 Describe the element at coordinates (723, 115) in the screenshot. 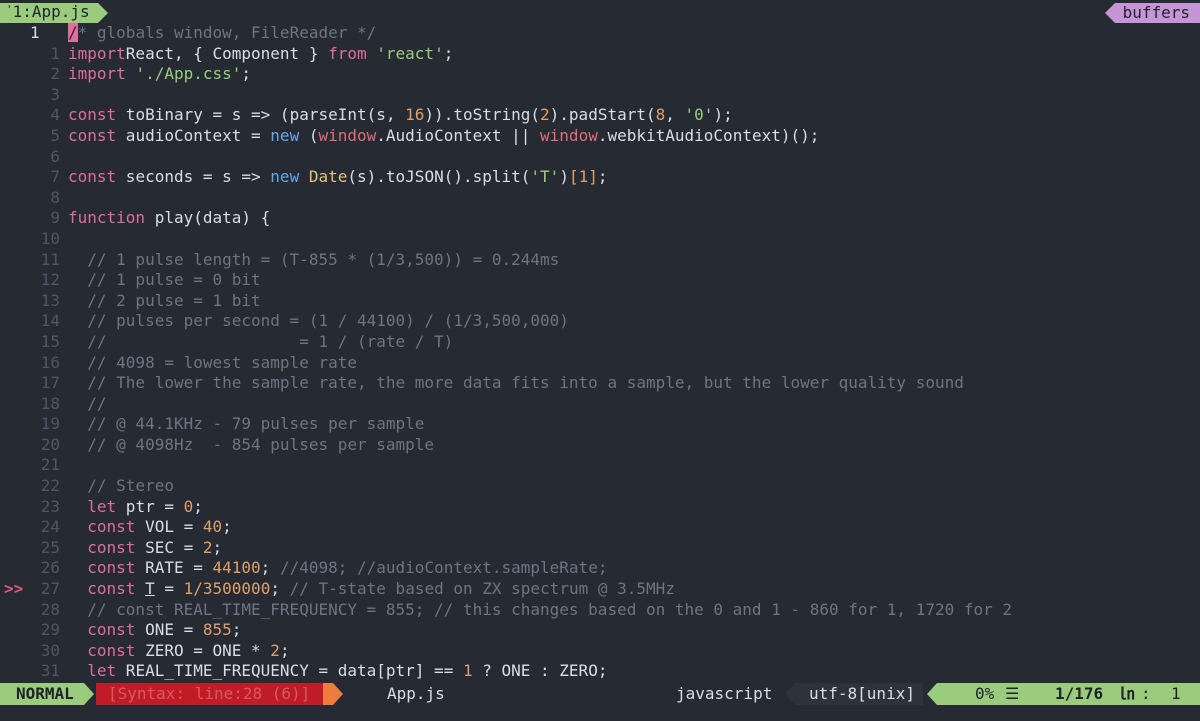

I see `code-token: );` at that location.